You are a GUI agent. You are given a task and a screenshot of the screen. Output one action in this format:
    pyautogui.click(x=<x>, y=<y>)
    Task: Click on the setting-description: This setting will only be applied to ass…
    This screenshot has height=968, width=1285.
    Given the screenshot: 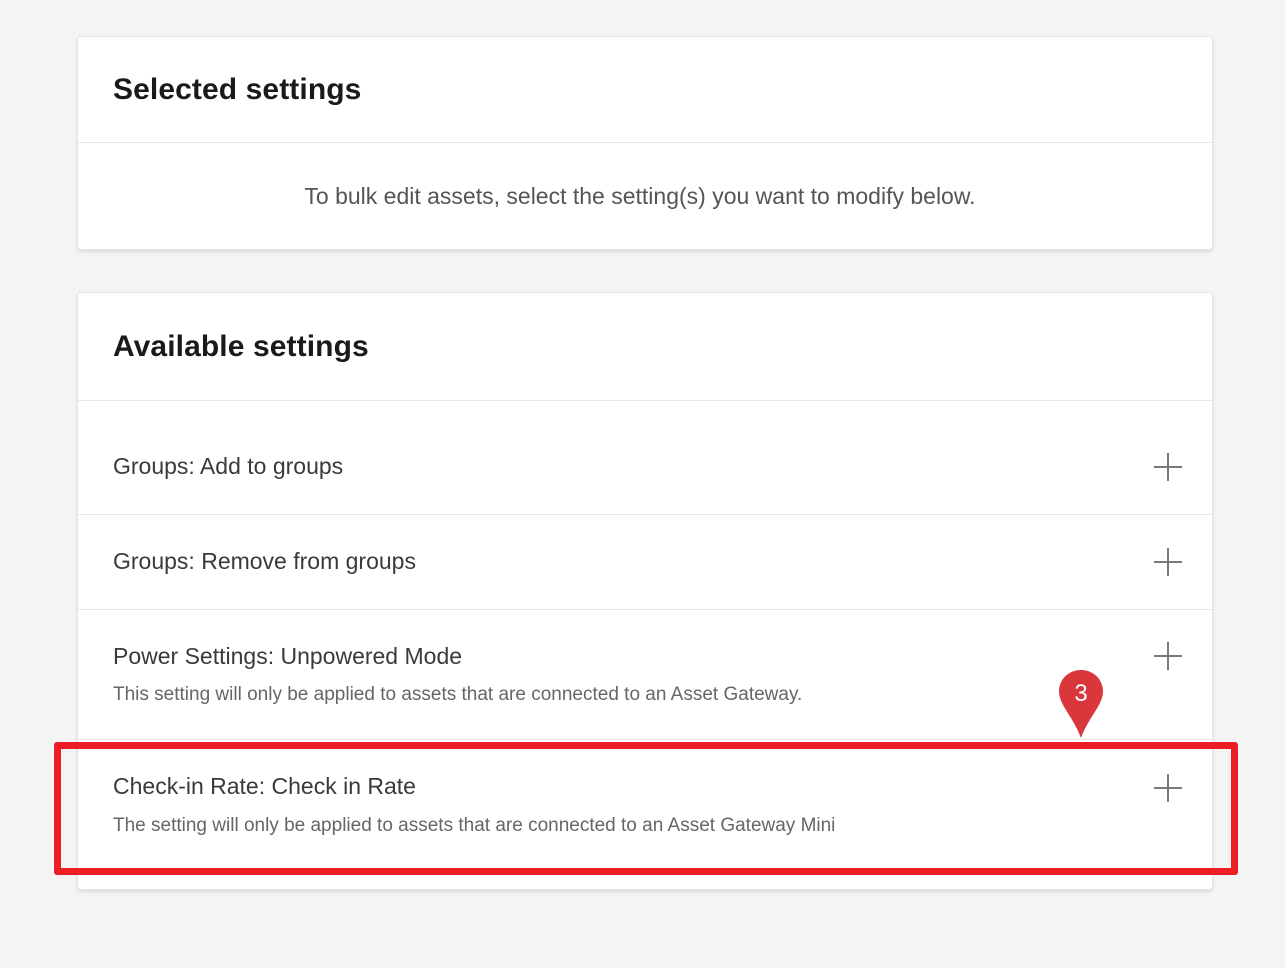 What is the action you would take?
    pyautogui.click(x=458, y=694)
    